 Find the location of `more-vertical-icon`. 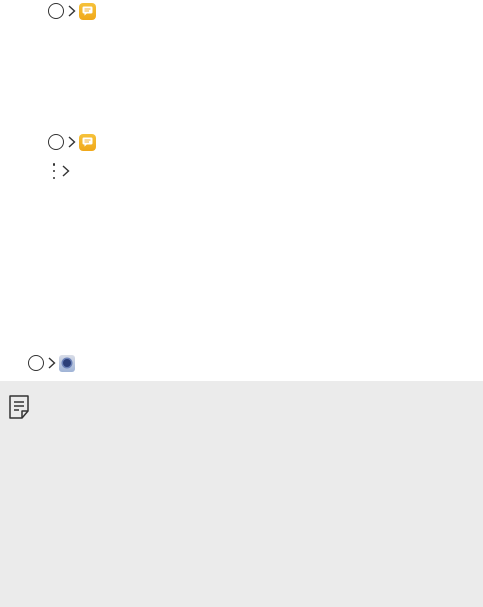

more-vertical-icon is located at coordinates (54, 171).